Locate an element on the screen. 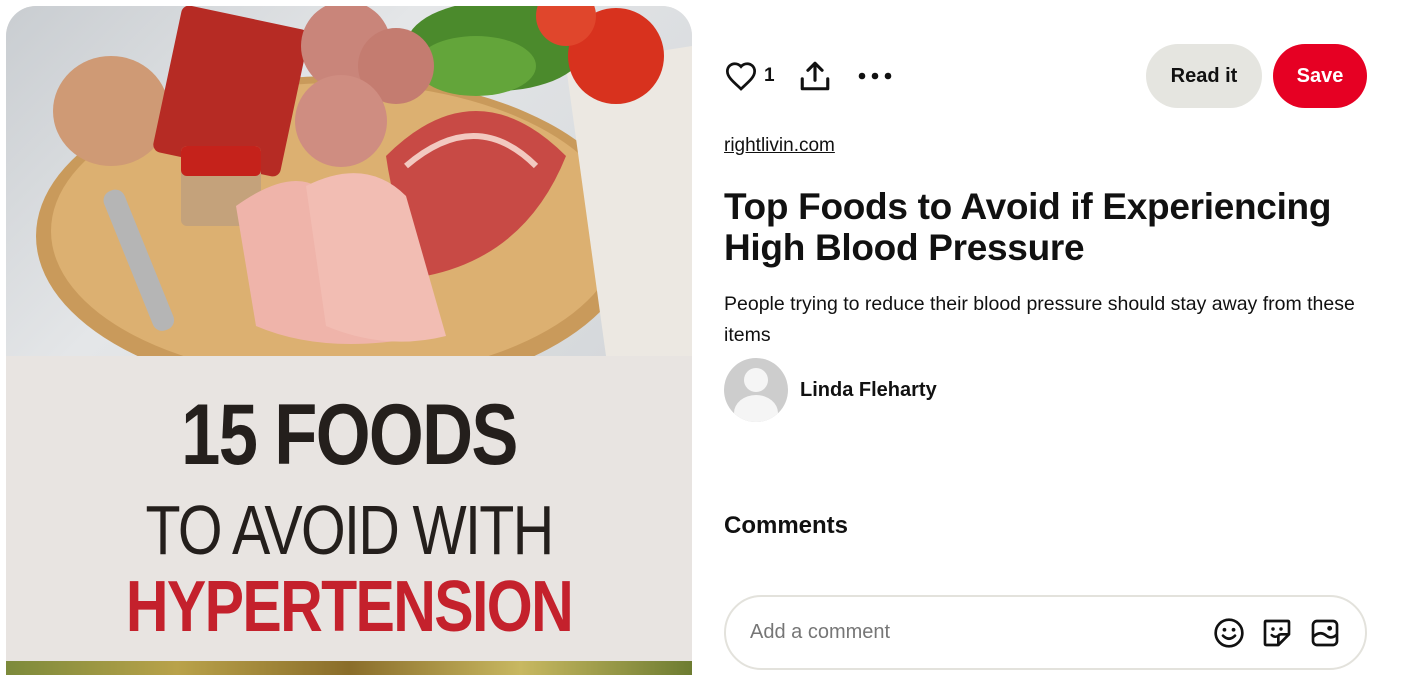 The height and width of the screenshot is (675, 1413). read-it-button: Read it is located at coordinates (1204, 76).